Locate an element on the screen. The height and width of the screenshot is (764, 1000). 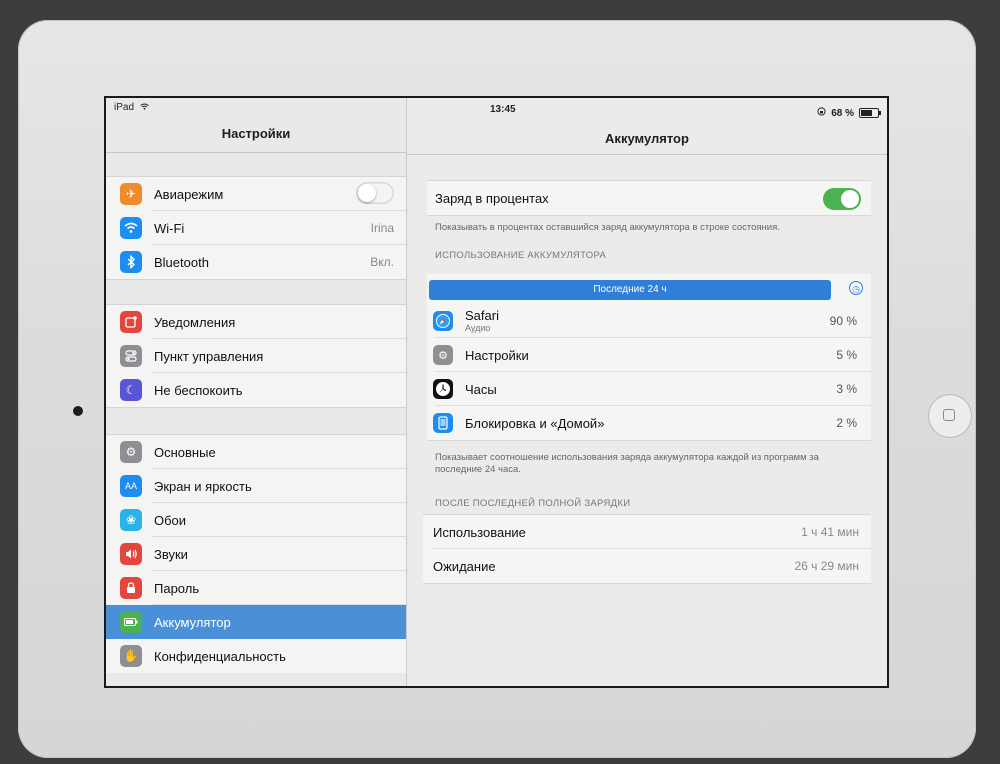
status-device: iPad is located at coordinates (131, 107).